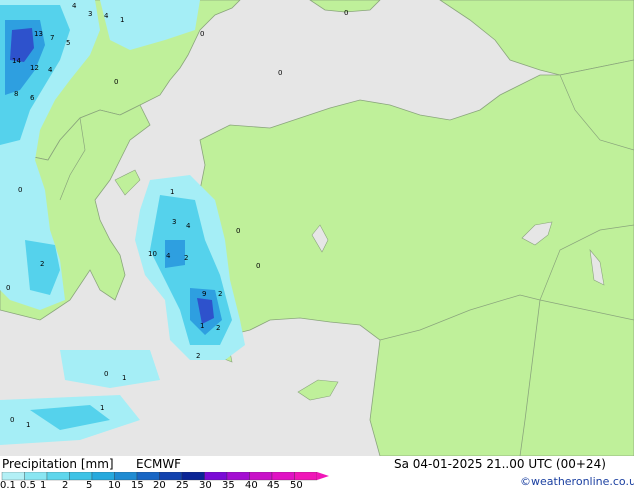  Describe the element at coordinates (32, 98) in the screenshot. I see `precip-label: 6` at that location.